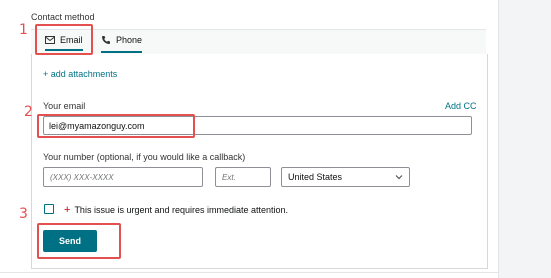  I want to click on phone-number-field: (XXX) XXX-XXXX, so click(123, 177).